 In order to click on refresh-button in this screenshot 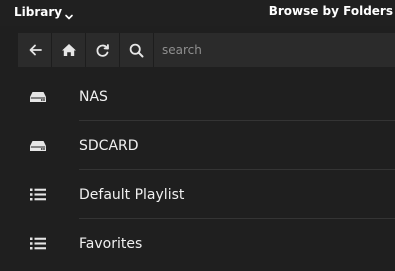, I will do `click(103, 50)`.